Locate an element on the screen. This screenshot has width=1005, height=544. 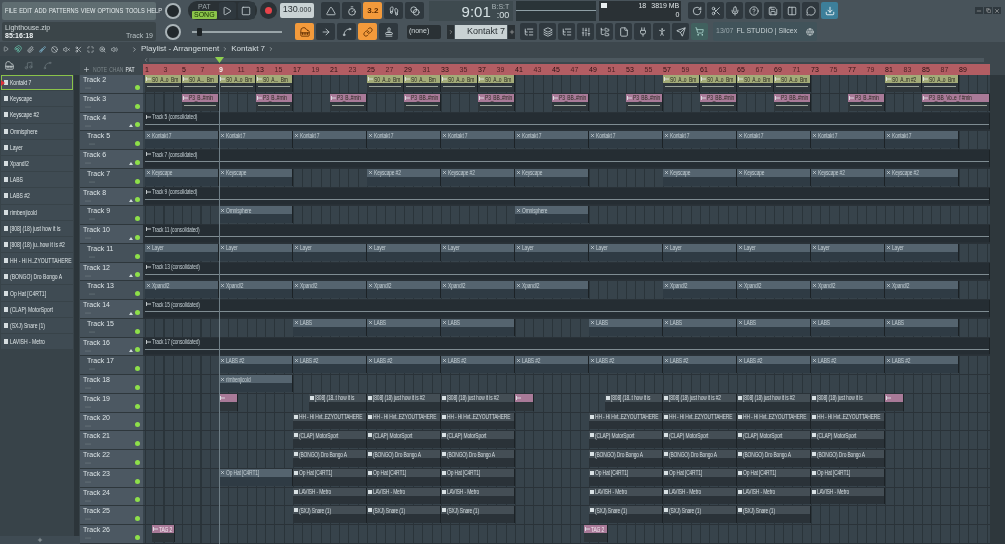
scissors-button is located at coordinates (716, 10).